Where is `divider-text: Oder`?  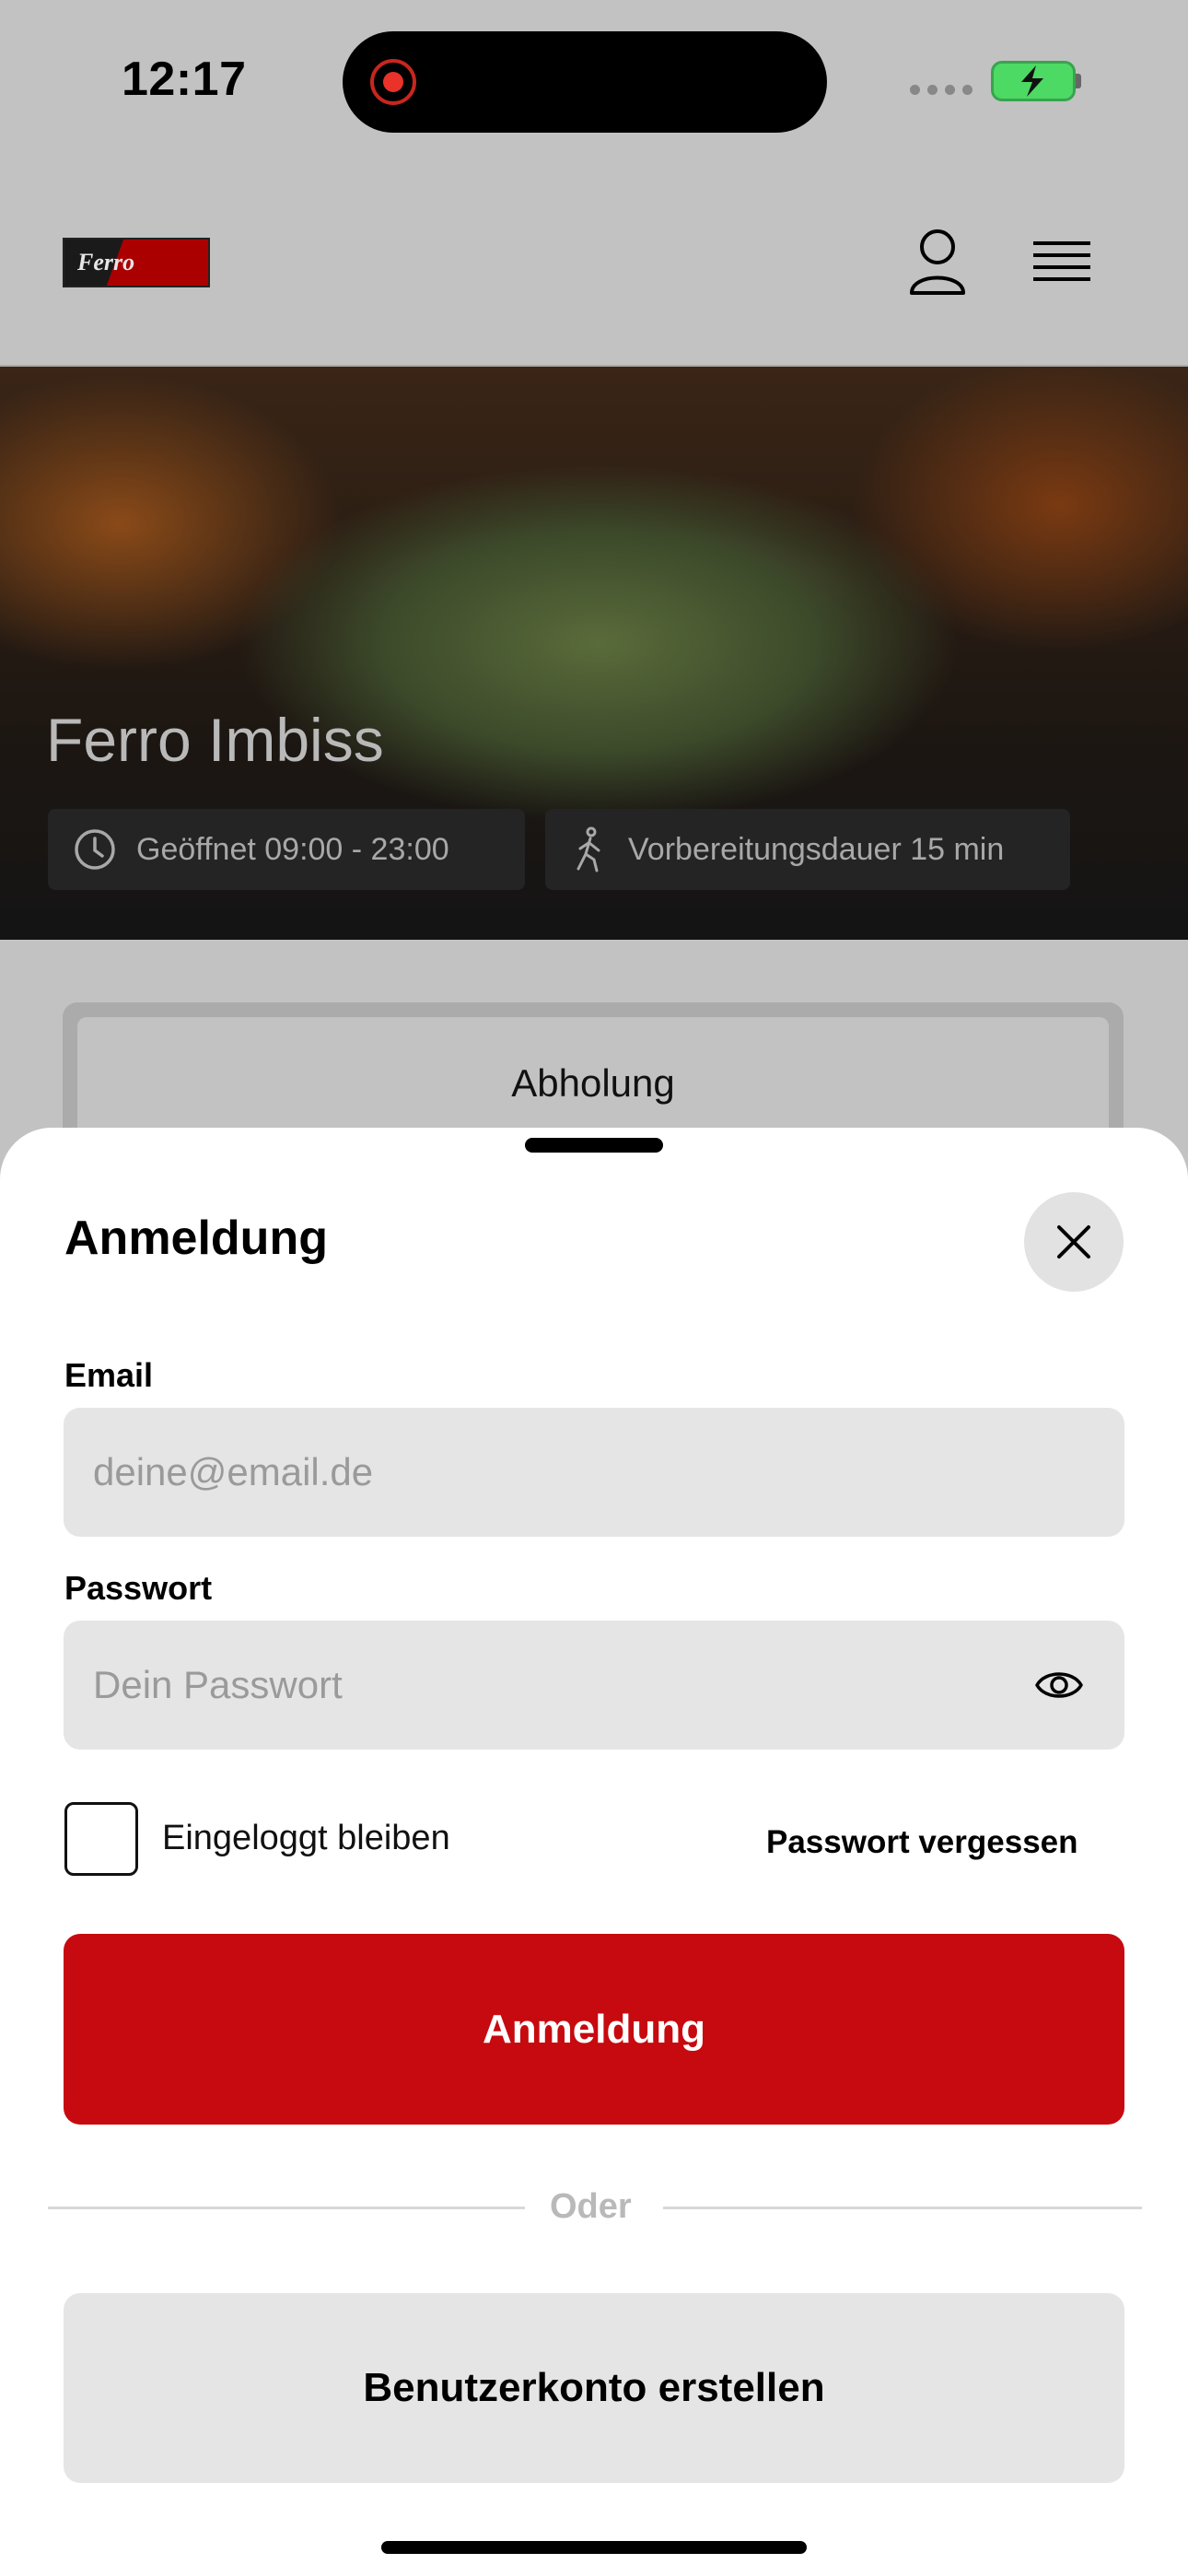 divider-text: Oder is located at coordinates (591, 2206).